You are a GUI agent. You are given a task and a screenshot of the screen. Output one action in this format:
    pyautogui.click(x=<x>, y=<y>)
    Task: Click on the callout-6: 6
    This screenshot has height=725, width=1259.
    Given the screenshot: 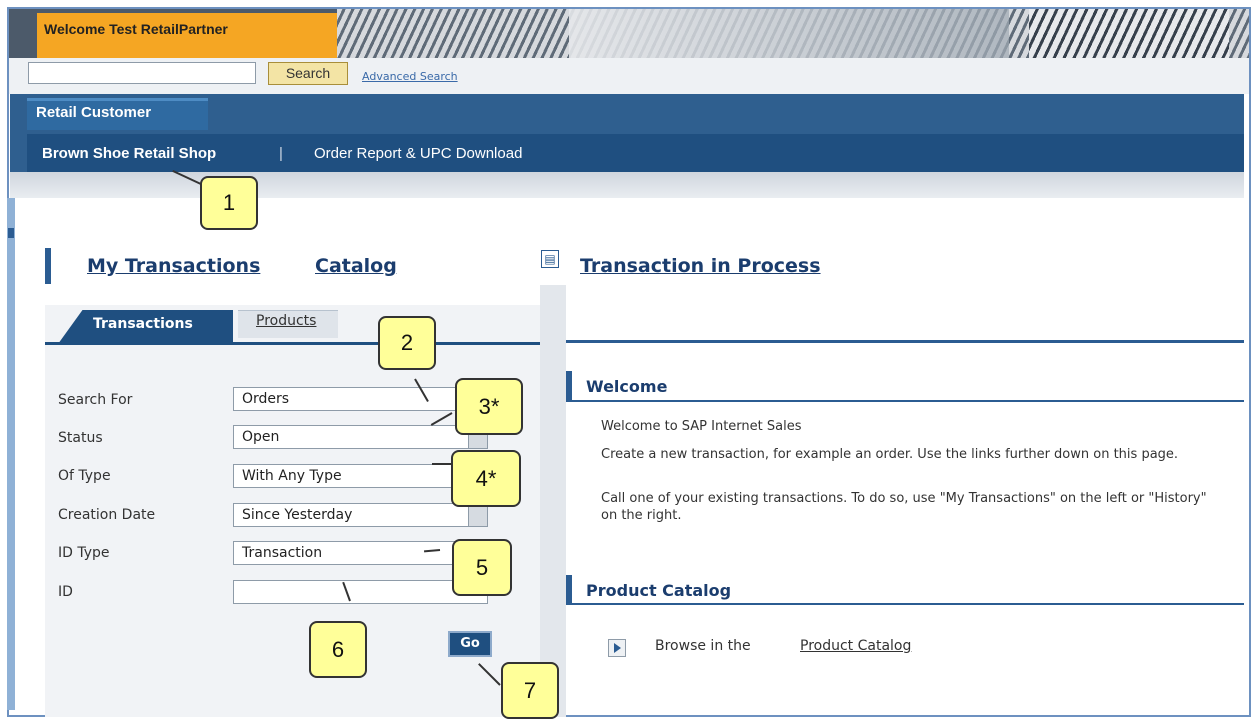 What is the action you would take?
    pyautogui.click(x=338, y=649)
    